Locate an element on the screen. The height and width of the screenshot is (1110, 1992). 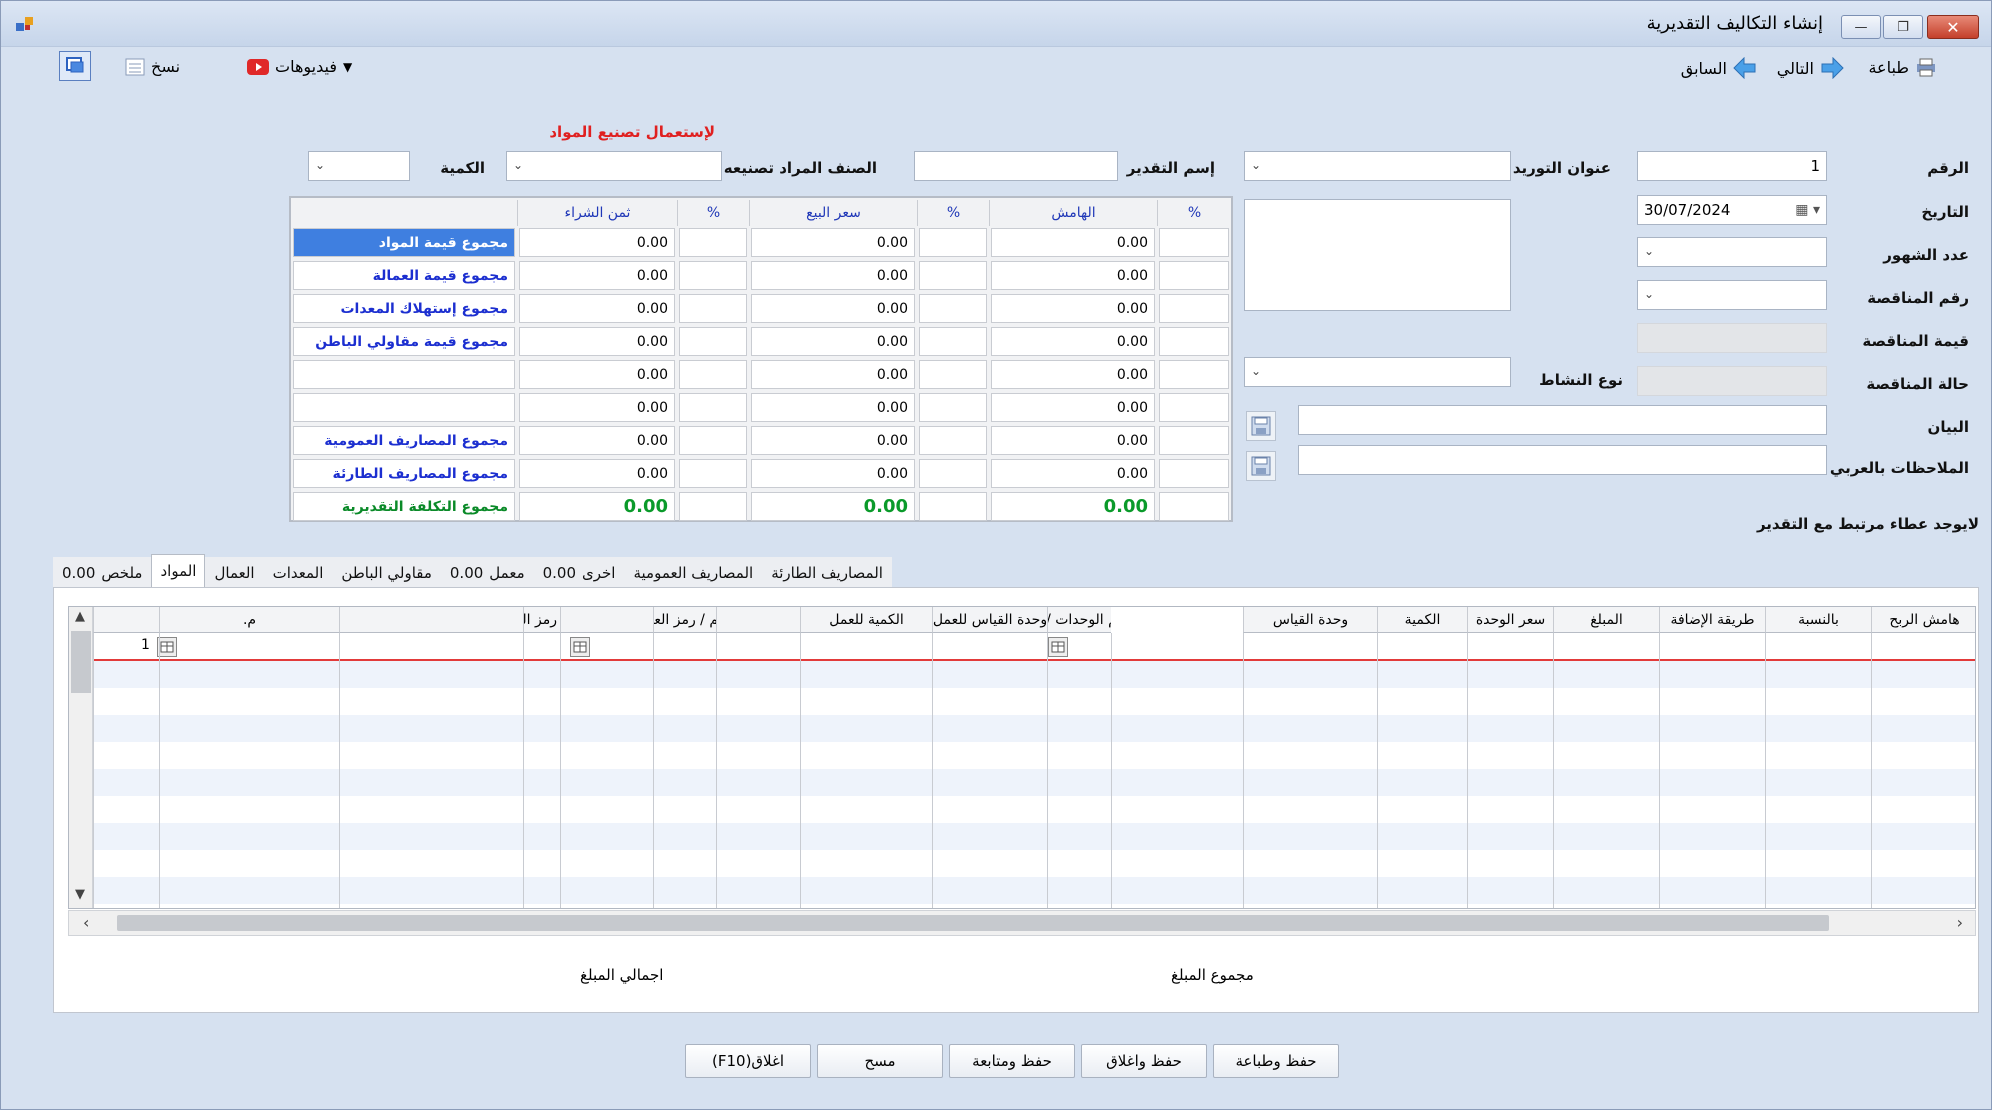
months-combo: ⌄ is located at coordinates (1732, 252).